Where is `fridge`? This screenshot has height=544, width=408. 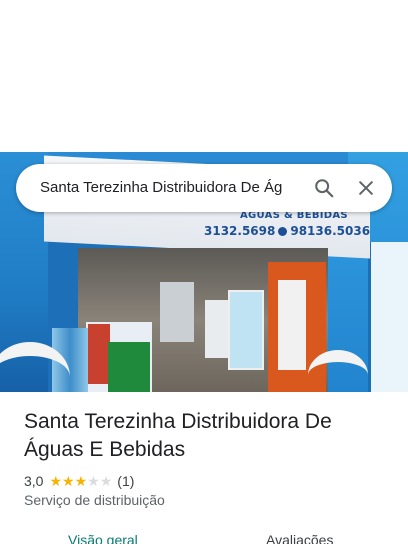
fridge is located at coordinates (217, 329).